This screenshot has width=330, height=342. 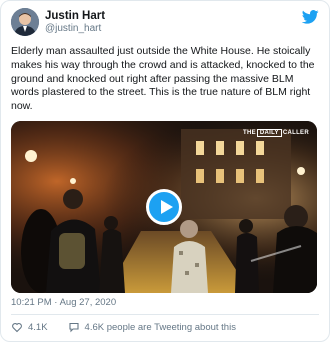 I want to click on tweet-header: Justin Hart @justin_hart, so click(x=165, y=26).